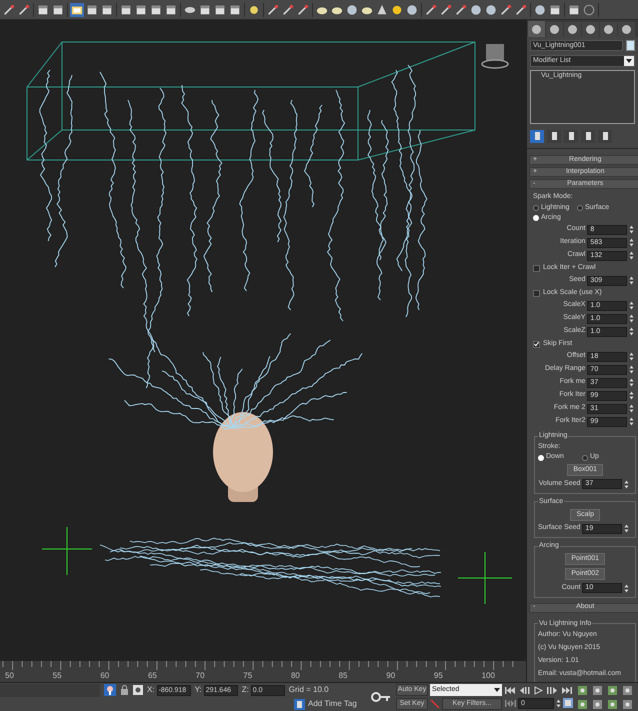 The image size is (638, 711). Describe the element at coordinates (152, 676) in the screenshot. I see `frame-number: 65` at that location.